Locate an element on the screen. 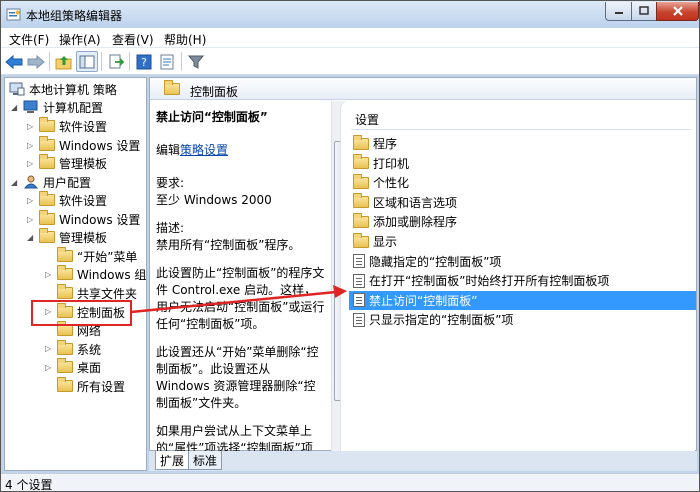 Image resolution: width=700 pixels, height=492 pixels. forward-button is located at coordinates (36, 61).